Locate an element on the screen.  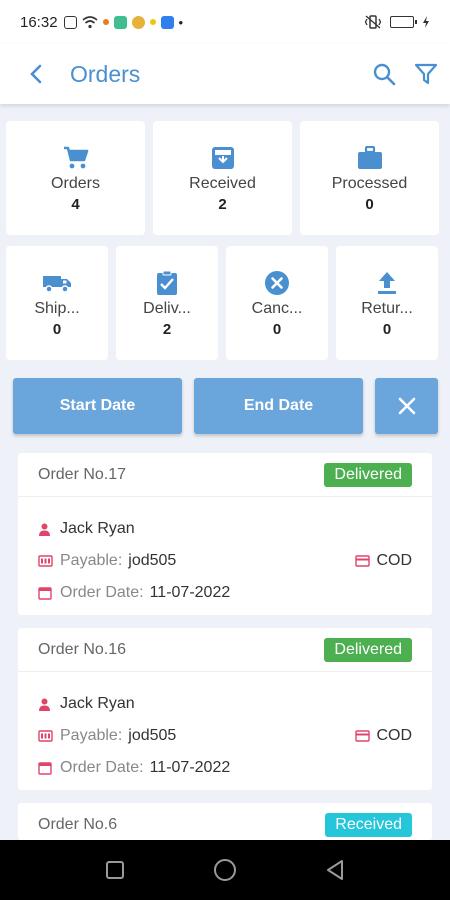
stat-card-returned: Retur... 0 is located at coordinates (387, 303).